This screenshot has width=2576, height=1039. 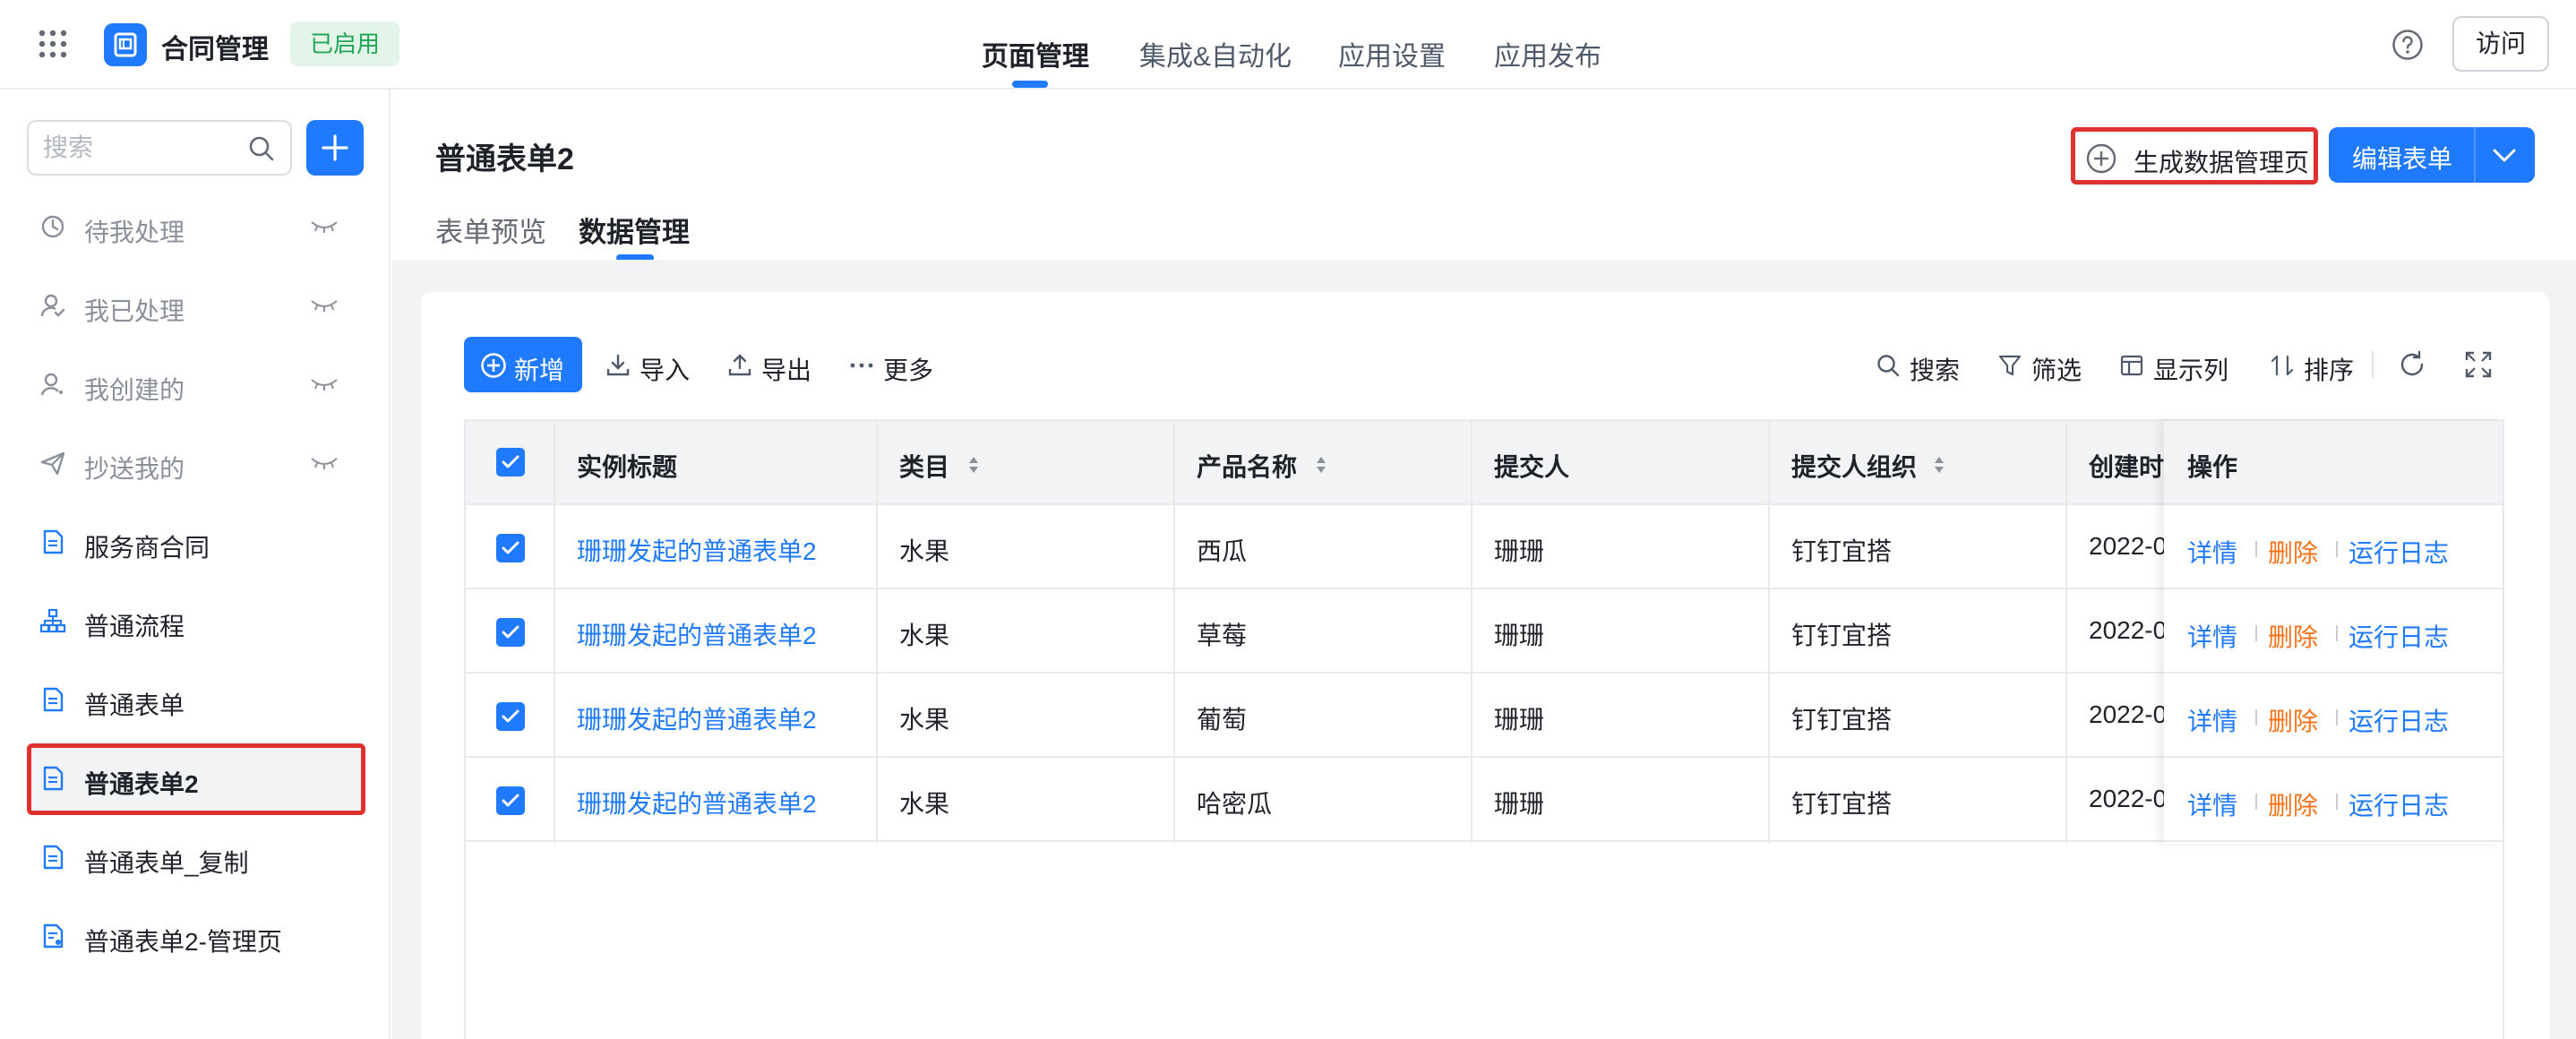 What do you see at coordinates (2432, 155) in the screenshot?
I see `edit-form-button: 编辑表单` at bounding box center [2432, 155].